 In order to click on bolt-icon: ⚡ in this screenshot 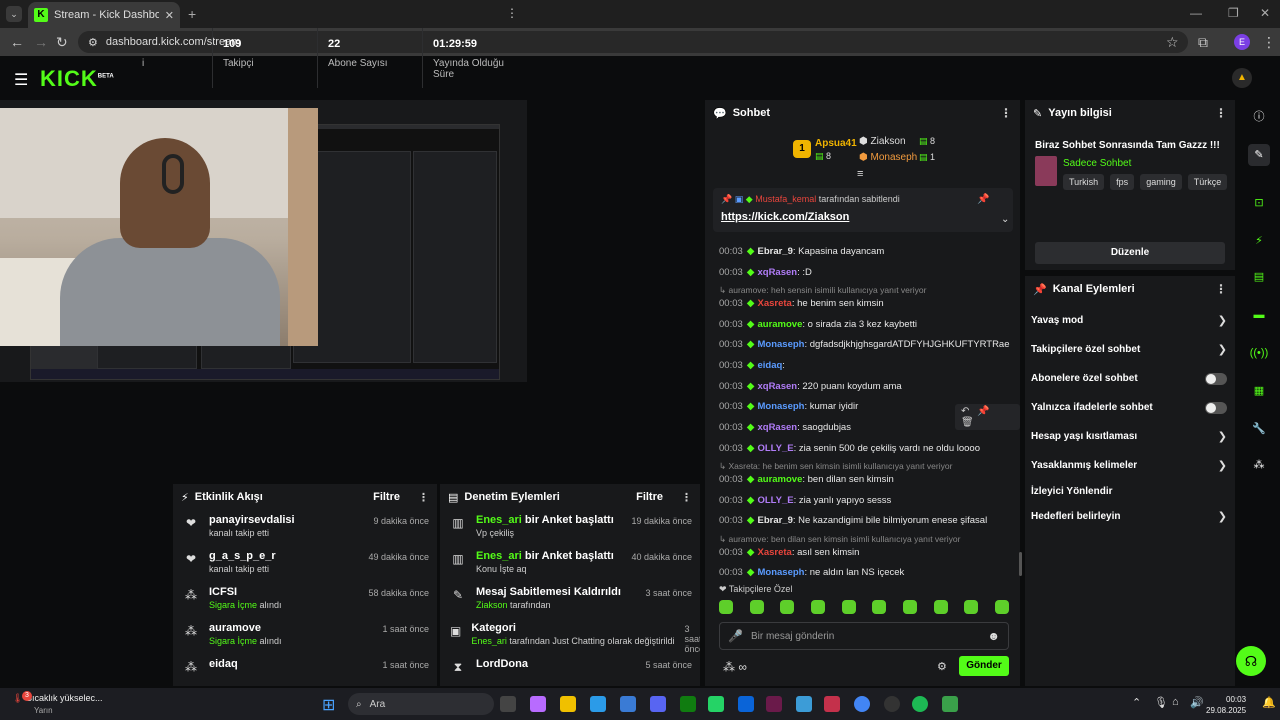, I will do `click(1259, 241)`.